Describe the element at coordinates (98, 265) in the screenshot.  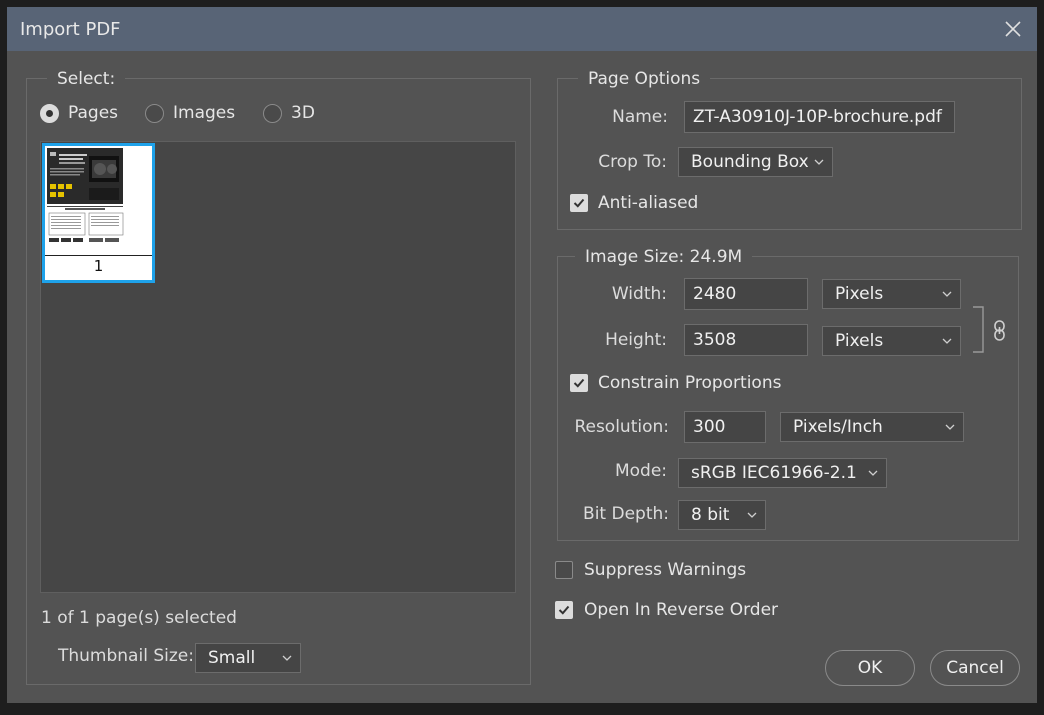
I see `thumbnail-page-number: 1` at that location.